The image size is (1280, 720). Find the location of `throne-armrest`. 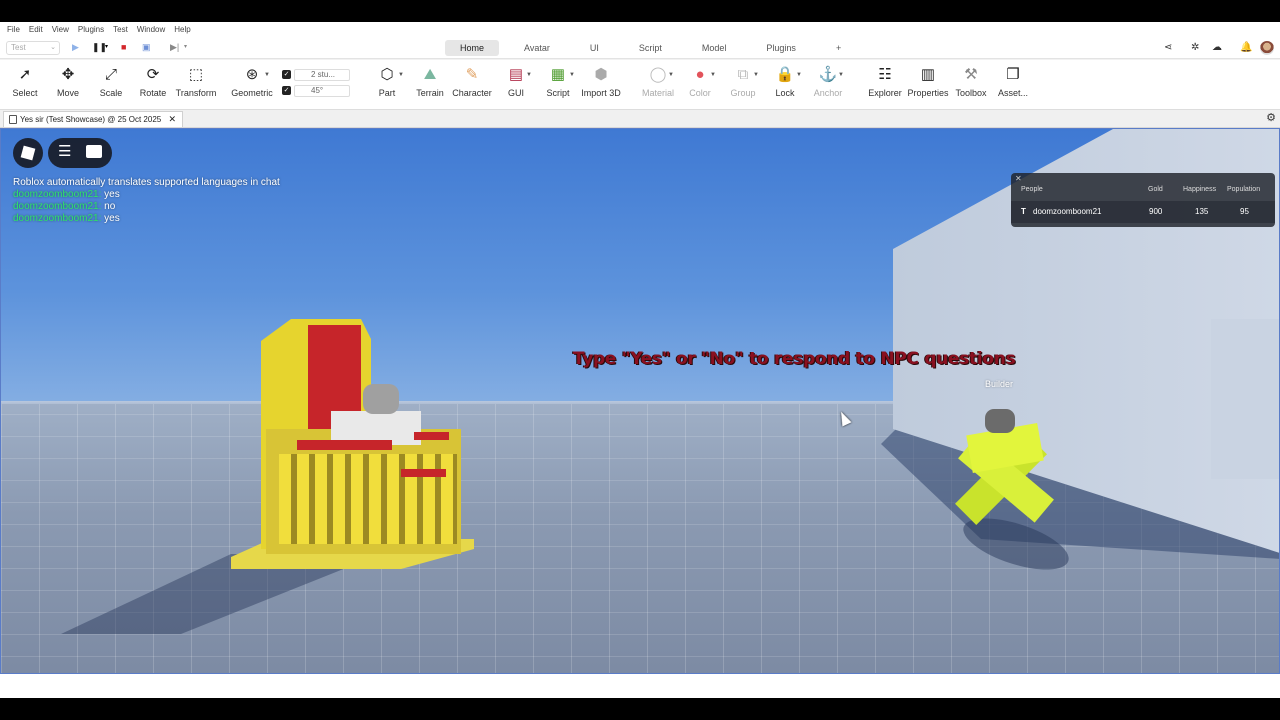

throne-armrest is located at coordinates (423, 473).